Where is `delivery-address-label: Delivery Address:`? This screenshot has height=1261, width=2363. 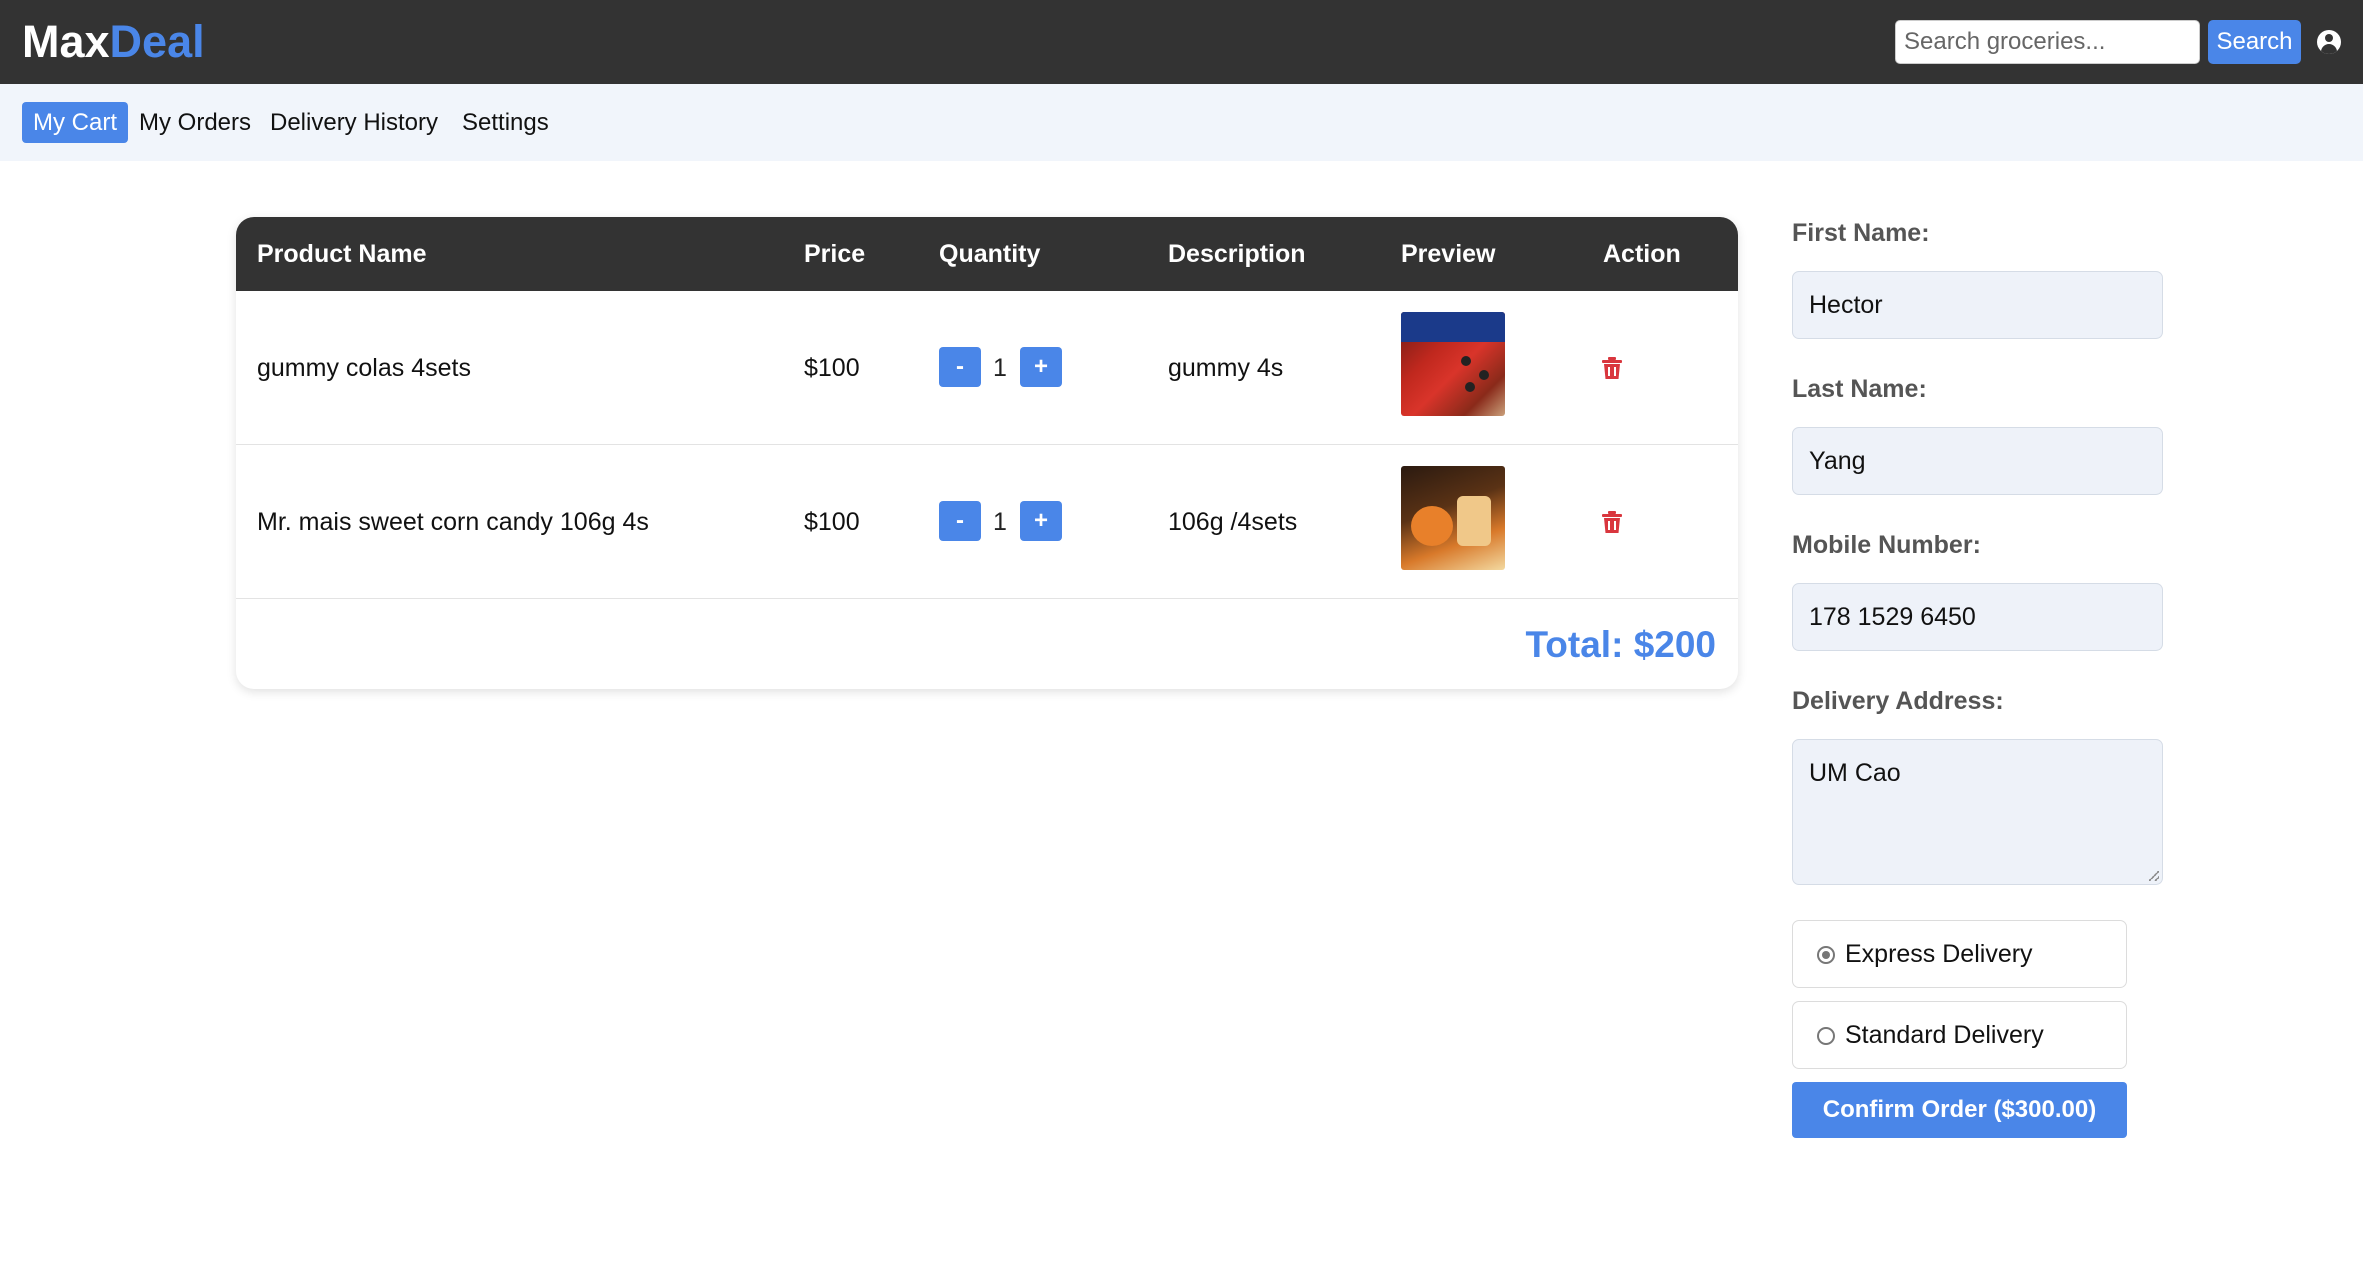
delivery-address-label: Delivery Address: is located at coordinates (1898, 701).